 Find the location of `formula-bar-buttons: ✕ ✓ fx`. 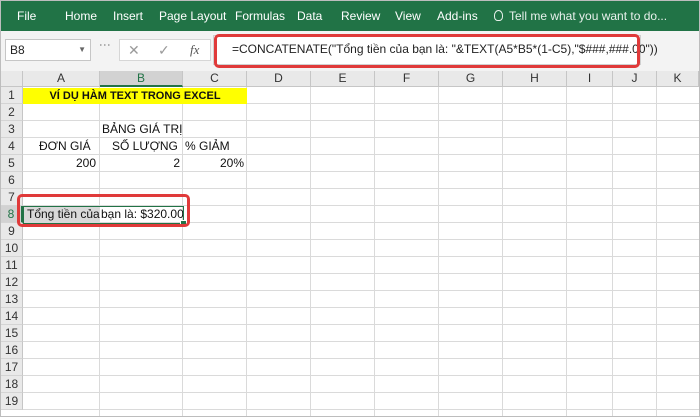

formula-bar-buttons: ✕ ✓ fx is located at coordinates (165, 50).